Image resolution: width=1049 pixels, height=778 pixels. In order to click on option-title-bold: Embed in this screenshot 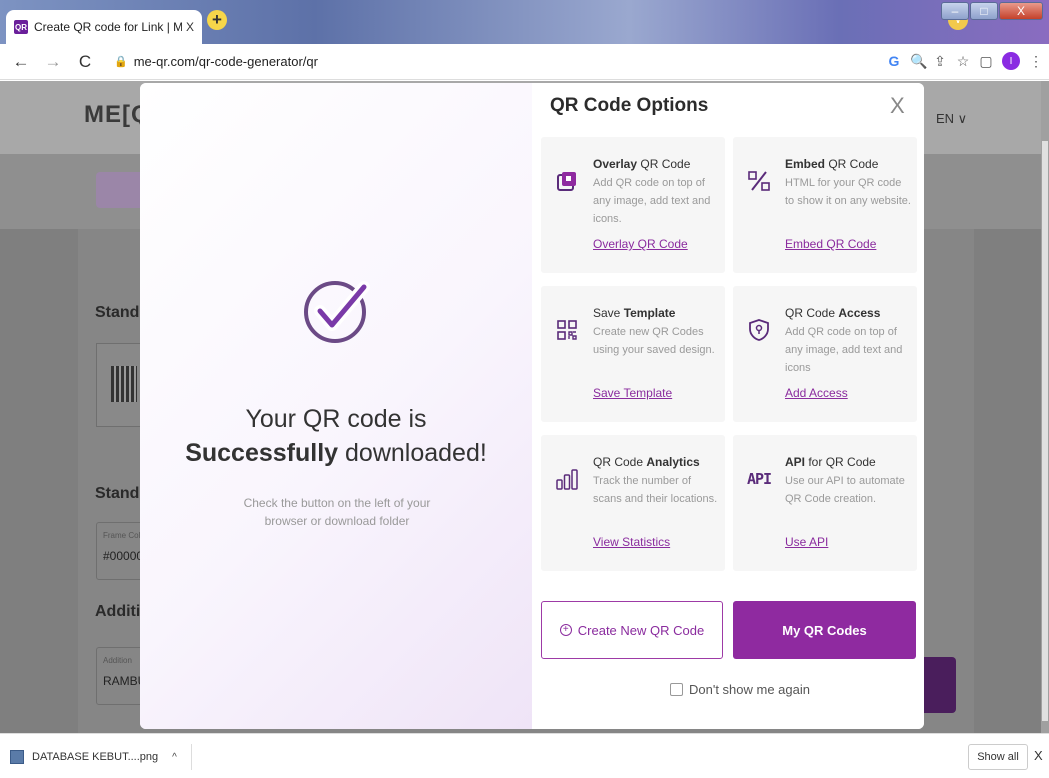, I will do `click(805, 164)`.